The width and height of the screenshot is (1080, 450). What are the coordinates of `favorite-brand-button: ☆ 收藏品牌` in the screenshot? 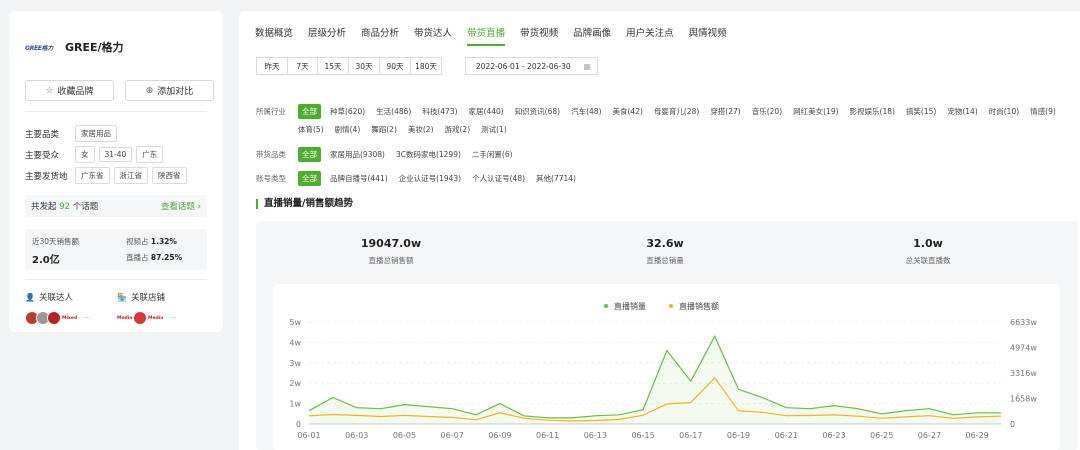 It's located at (69, 90).